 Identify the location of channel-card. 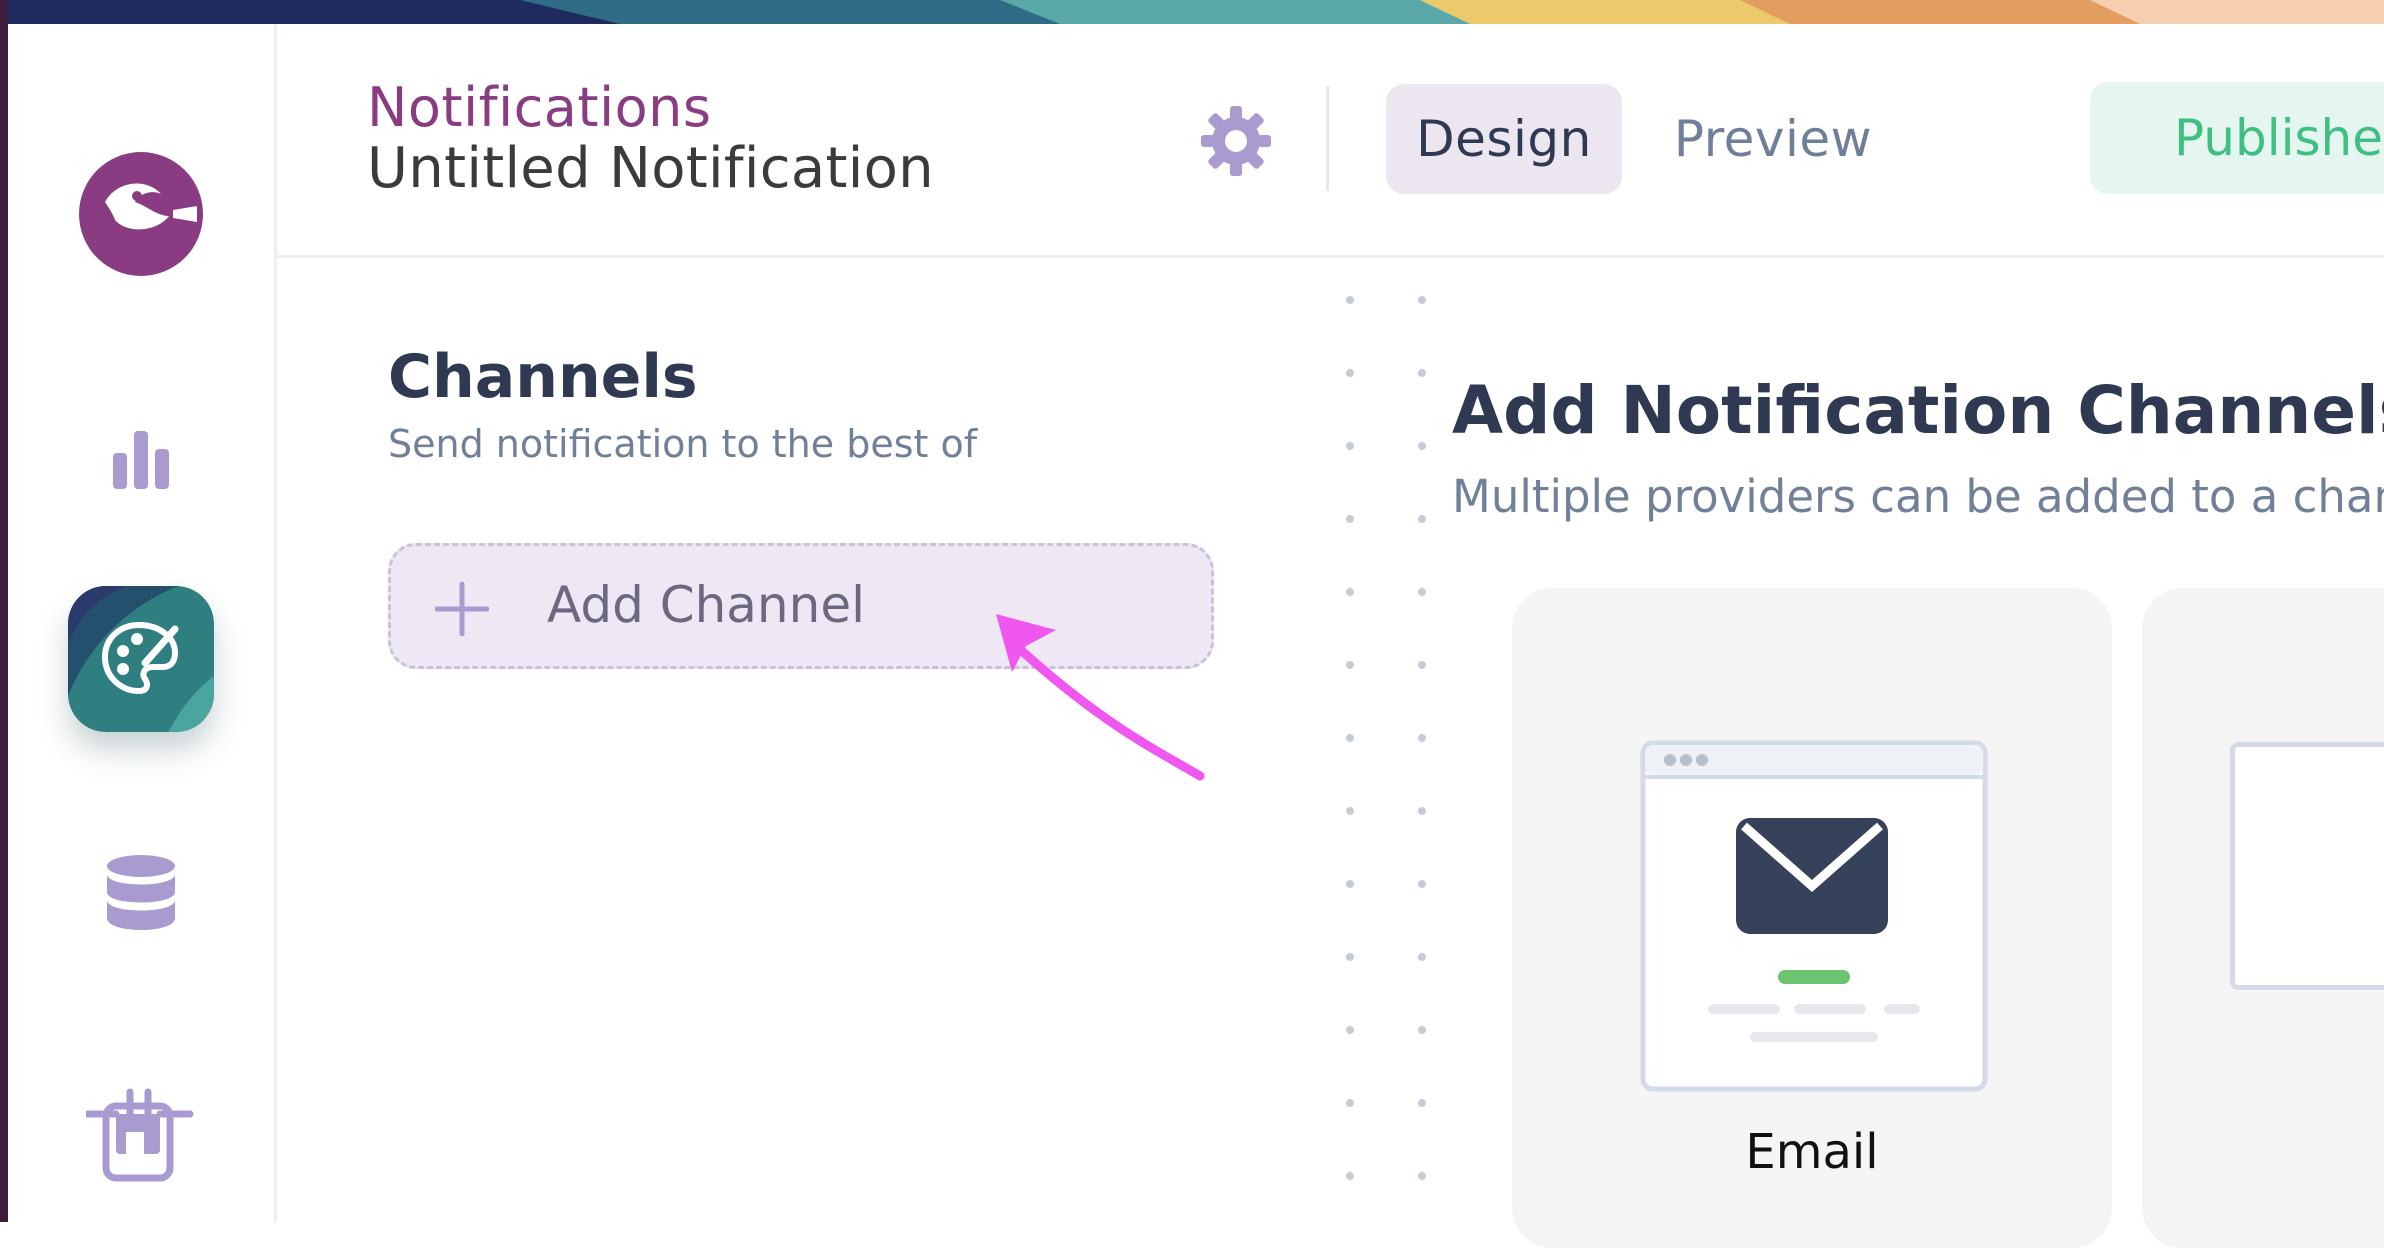
(2263, 918).